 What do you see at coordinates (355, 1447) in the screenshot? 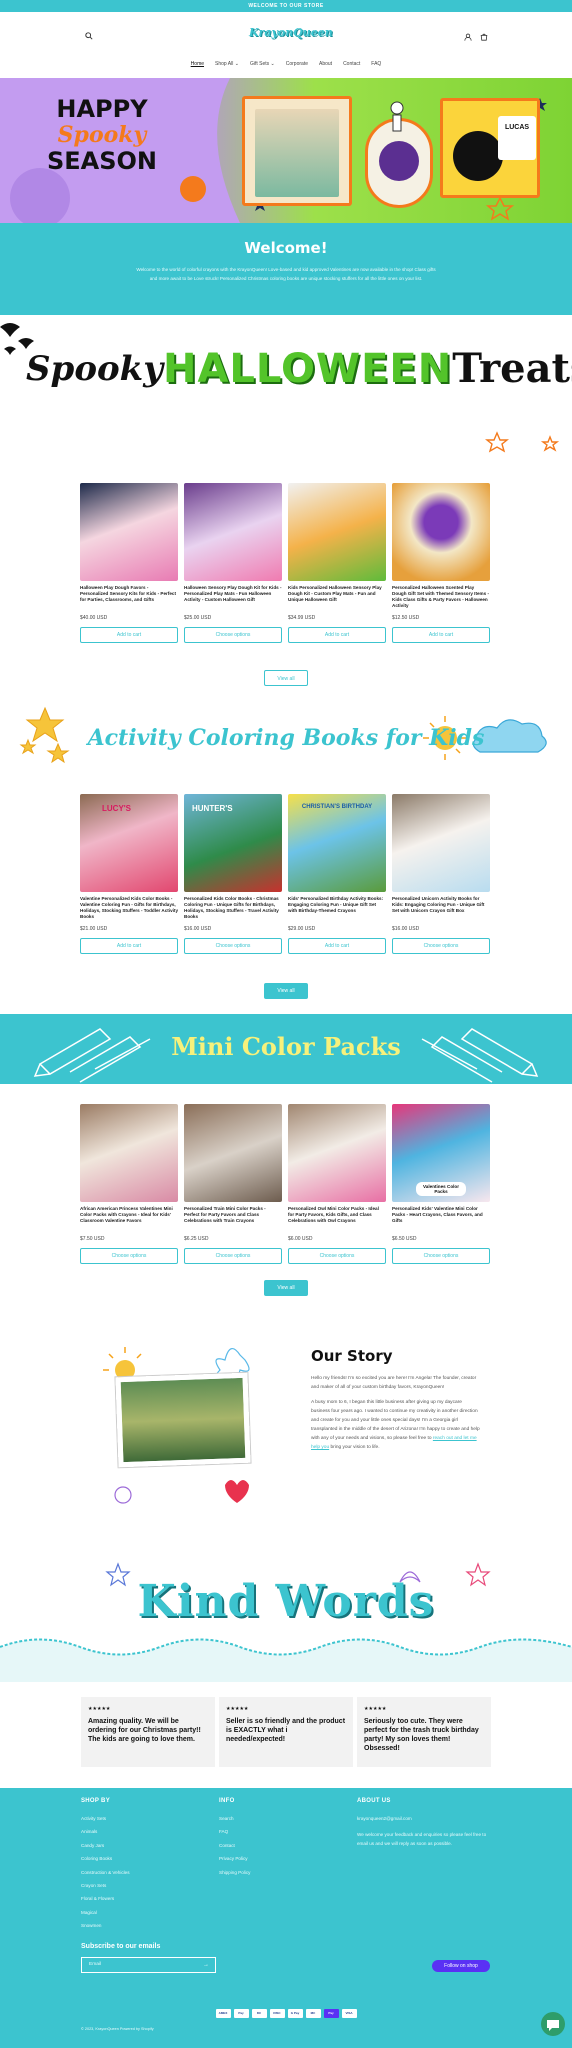
I see `story-paragraph-2-end: bring your vision to life.` at bounding box center [355, 1447].